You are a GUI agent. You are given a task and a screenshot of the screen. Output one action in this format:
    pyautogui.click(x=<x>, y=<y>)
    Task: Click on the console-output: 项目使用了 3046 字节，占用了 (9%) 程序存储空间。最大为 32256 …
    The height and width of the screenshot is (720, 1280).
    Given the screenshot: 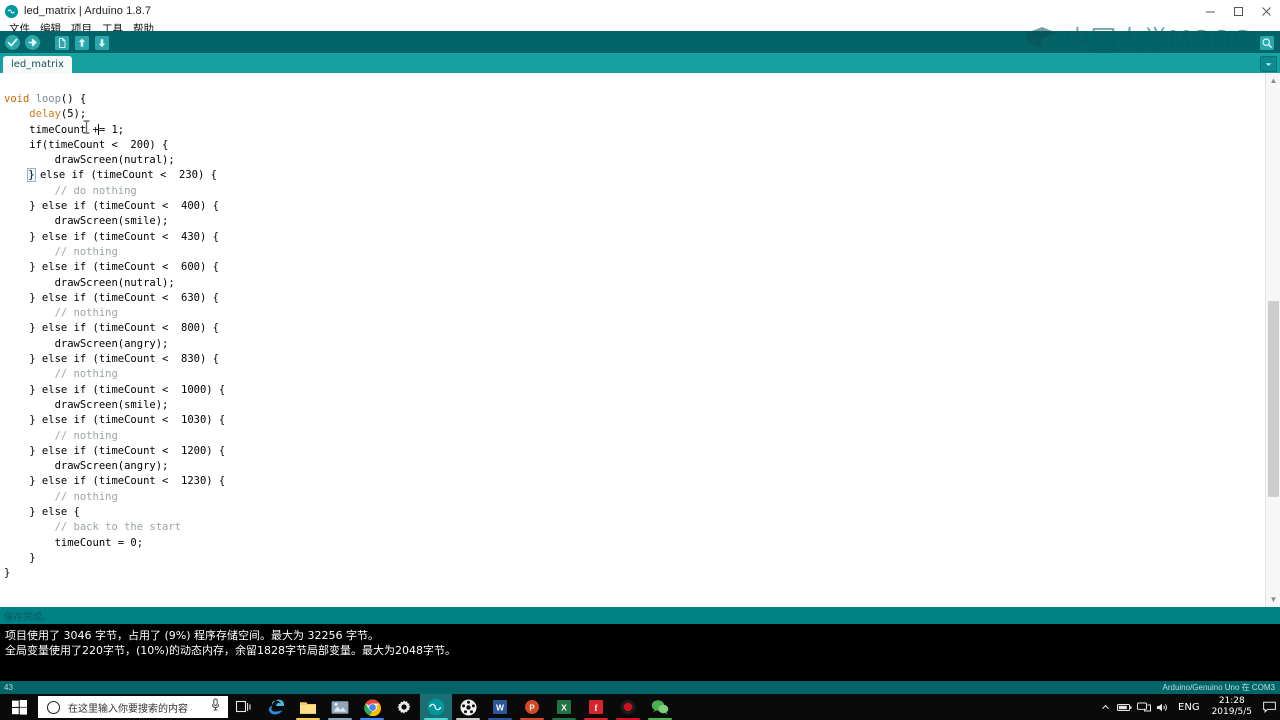 What is the action you would take?
    pyautogui.click(x=640, y=652)
    